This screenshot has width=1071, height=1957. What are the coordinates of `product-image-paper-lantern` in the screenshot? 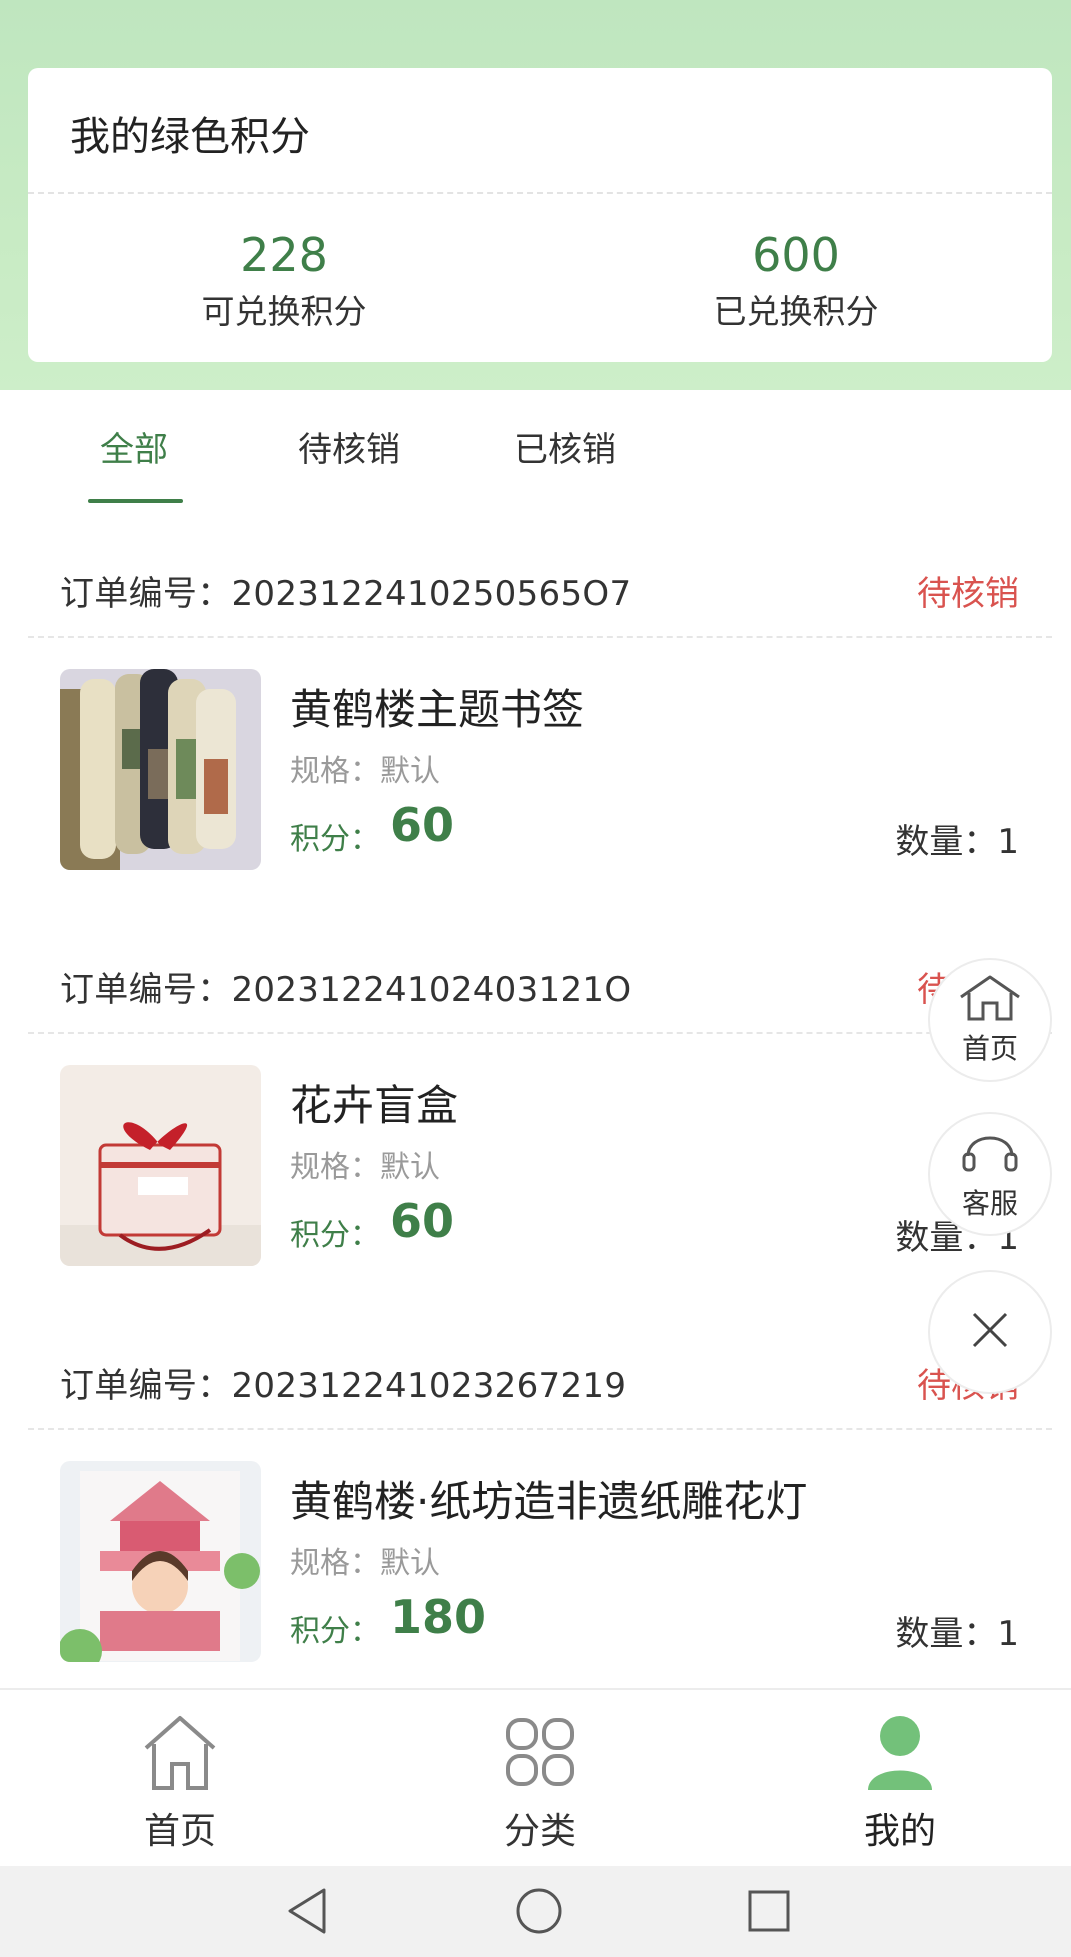 It's located at (160, 1561).